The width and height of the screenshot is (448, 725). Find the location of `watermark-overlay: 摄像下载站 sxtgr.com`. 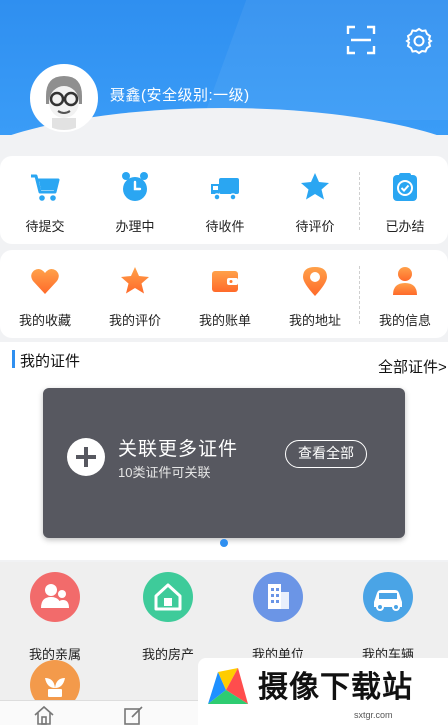

watermark-overlay: 摄像下载站 sxtgr.com is located at coordinates (323, 691).